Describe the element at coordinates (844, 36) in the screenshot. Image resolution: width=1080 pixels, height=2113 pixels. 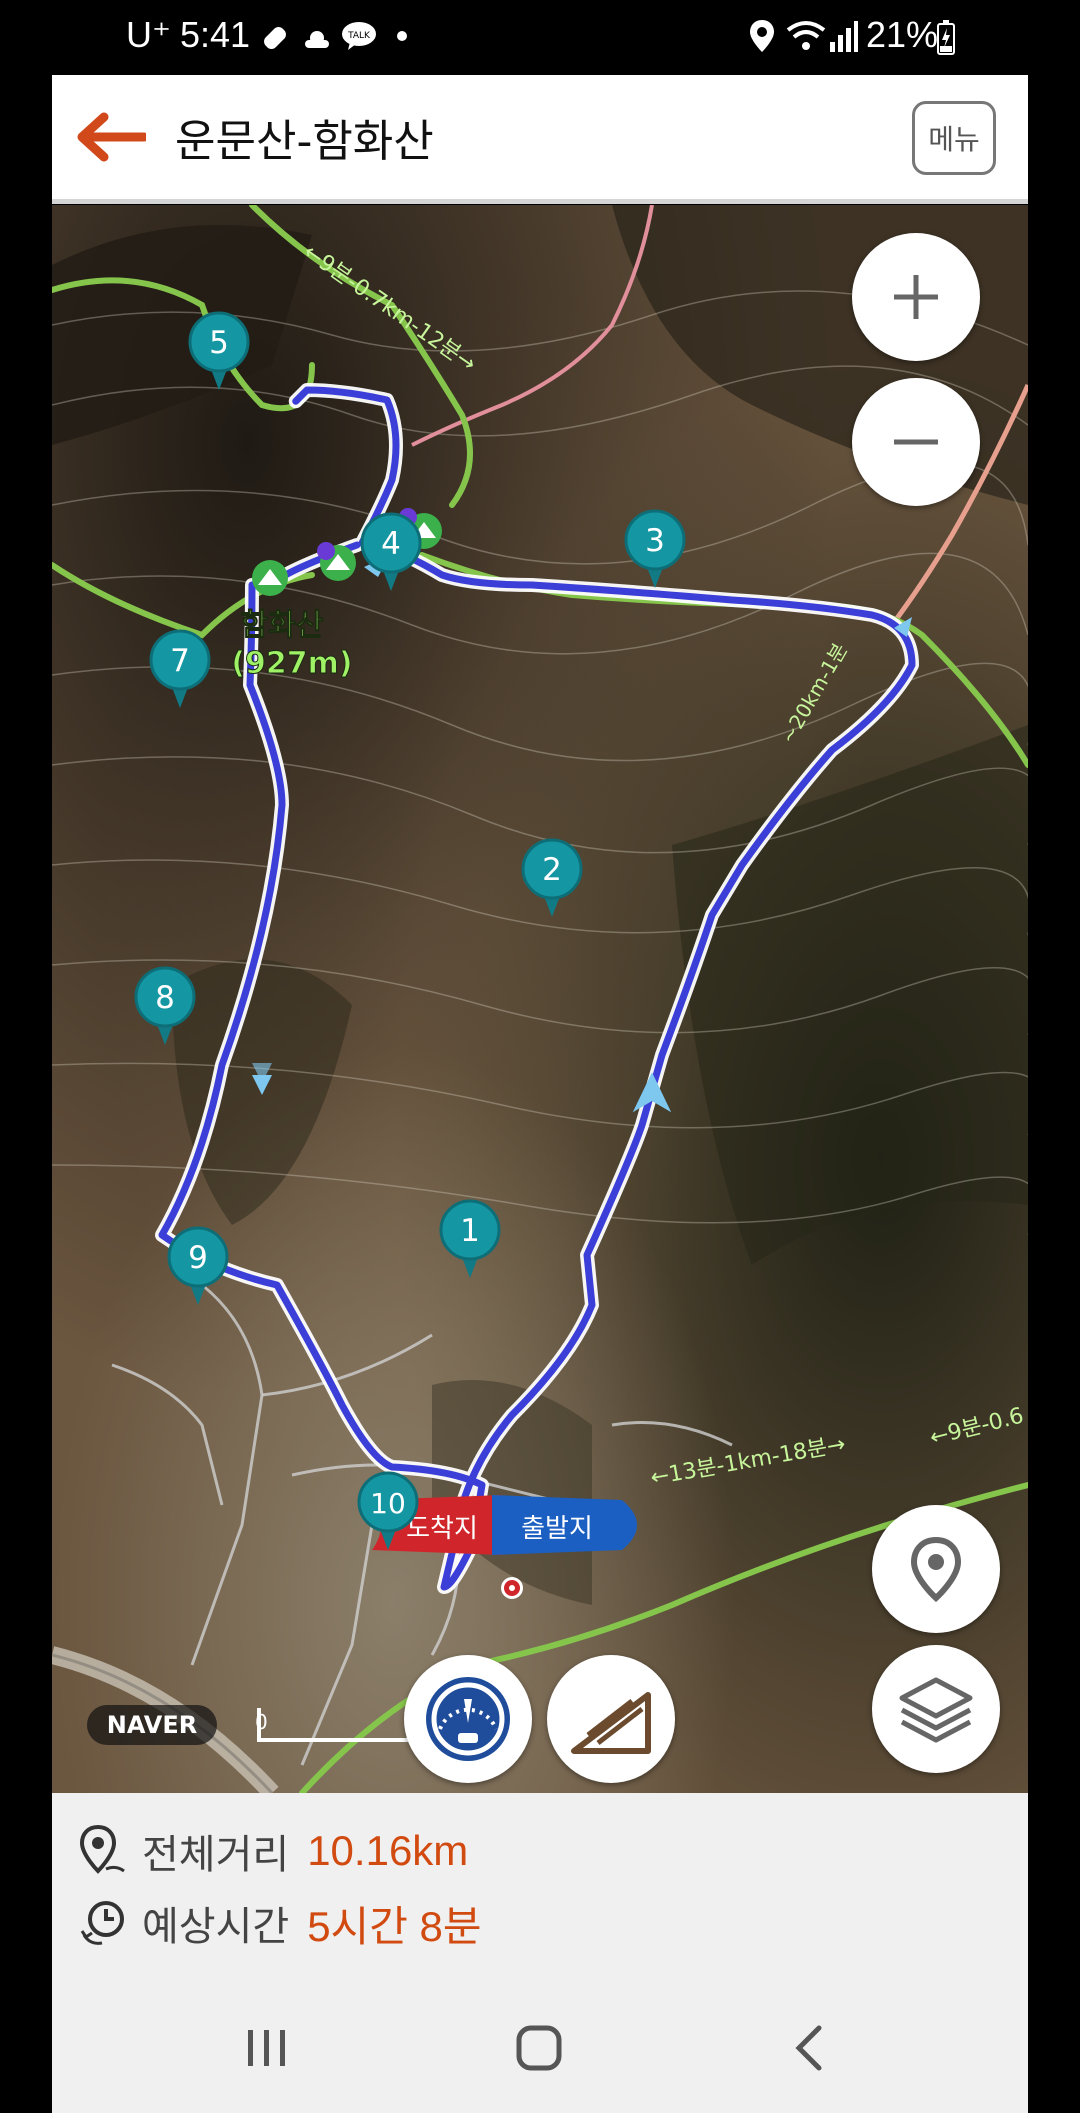
I see `signal-icon` at that location.